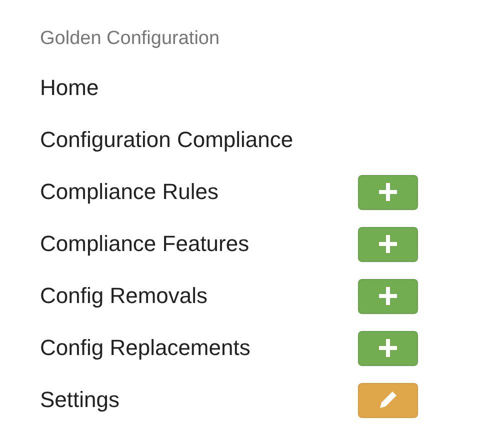 The image size is (490, 434). Describe the element at coordinates (145, 348) in the screenshot. I see `menu-link: Config Replacements` at that location.